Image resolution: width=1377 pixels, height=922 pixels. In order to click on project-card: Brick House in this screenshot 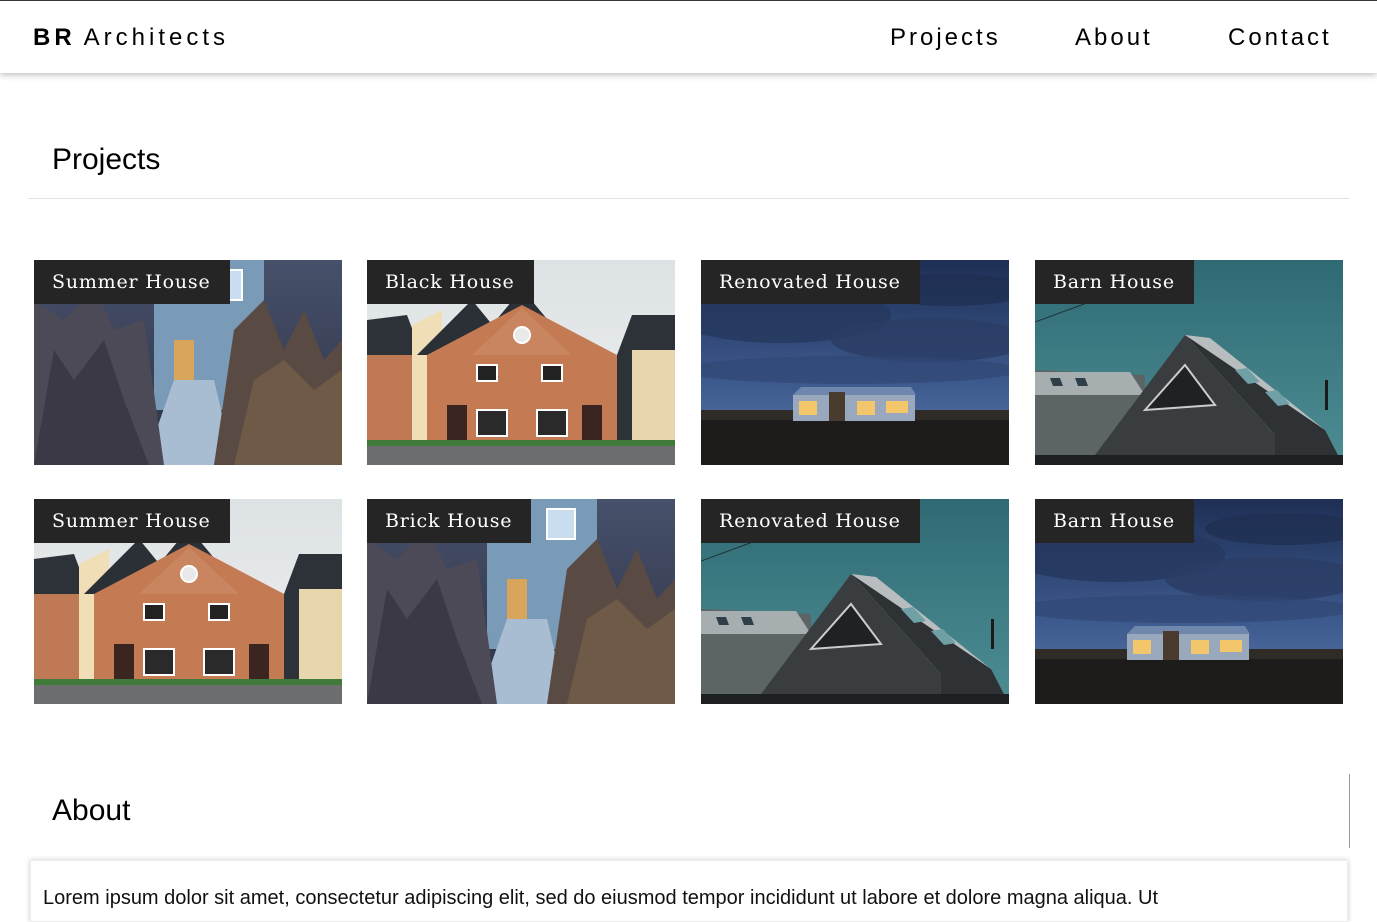, I will do `click(521, 601)`.